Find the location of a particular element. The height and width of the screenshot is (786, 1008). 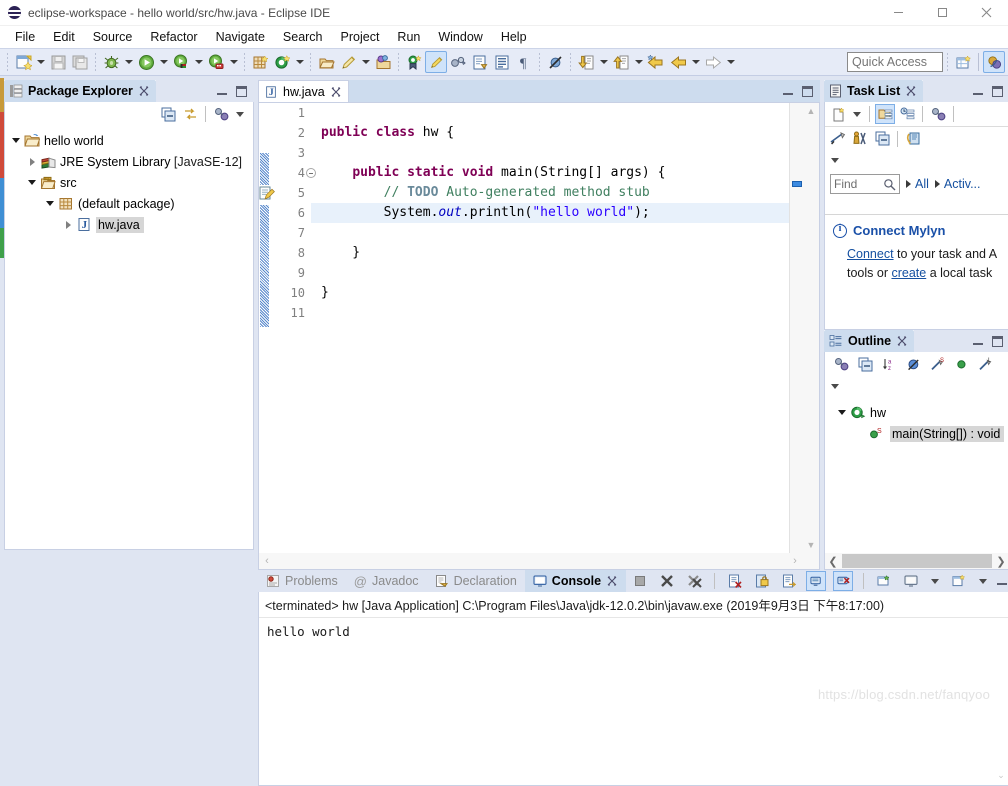

forward-icon is located at coordinates (713, 62).